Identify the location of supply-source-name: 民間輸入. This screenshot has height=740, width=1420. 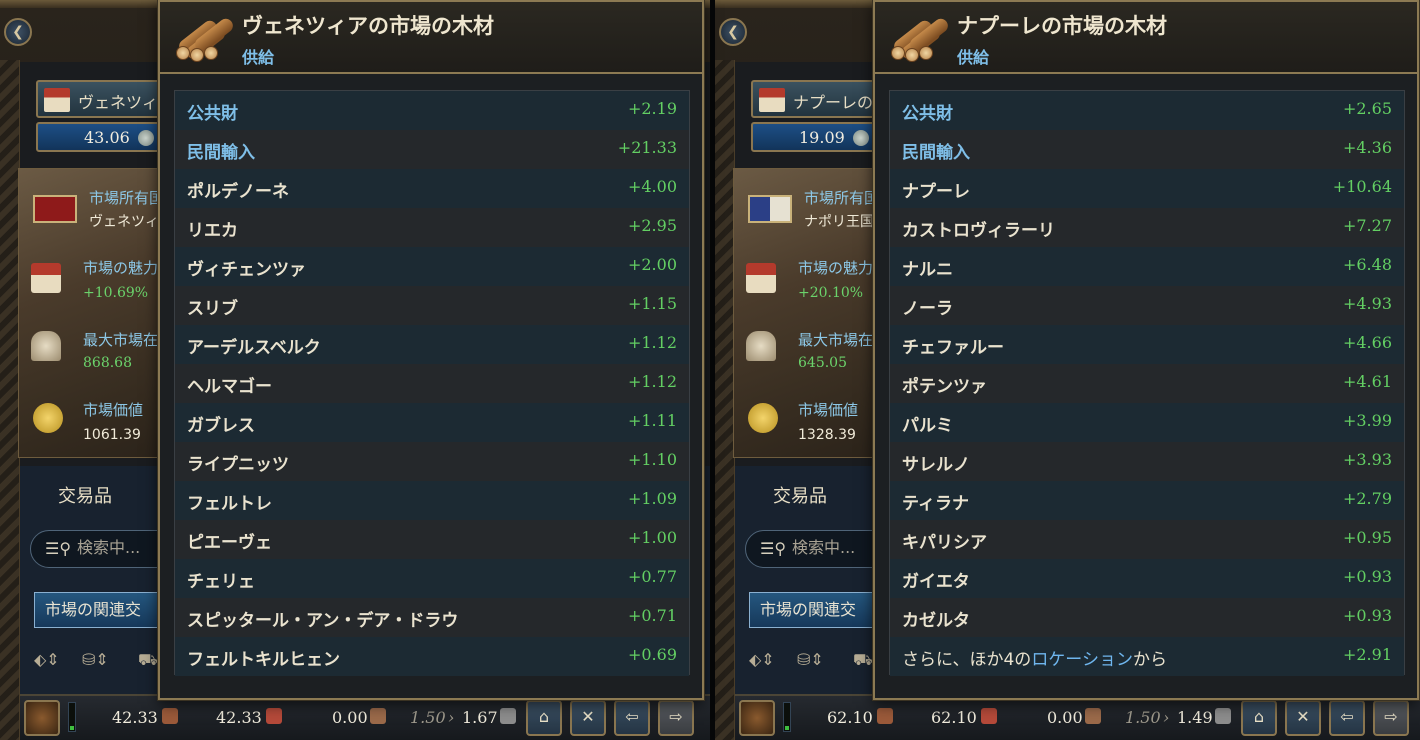
(936, 153).